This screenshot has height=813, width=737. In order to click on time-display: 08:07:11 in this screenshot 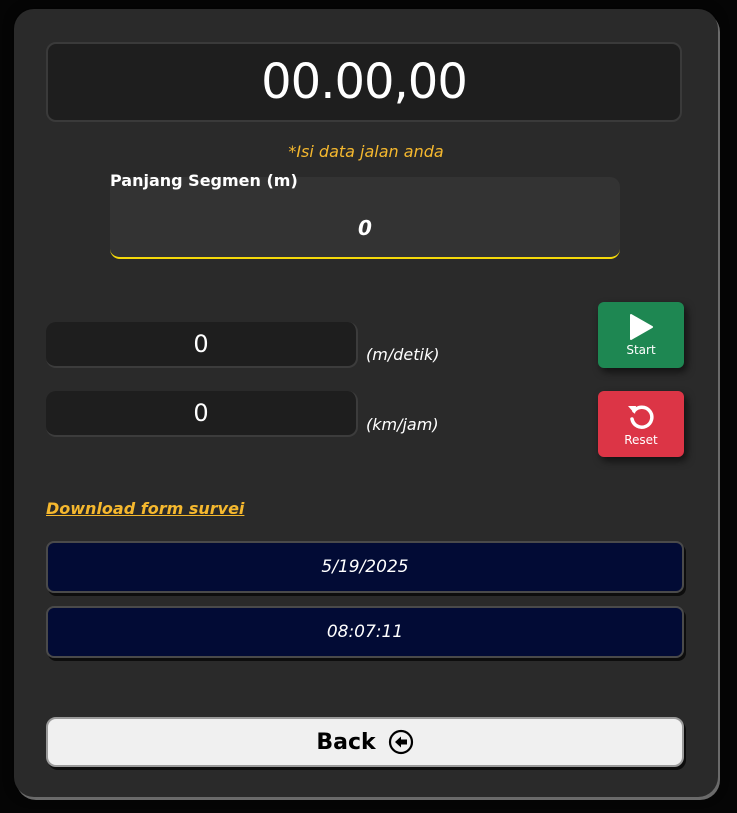, I will do `click(365, 632)`.